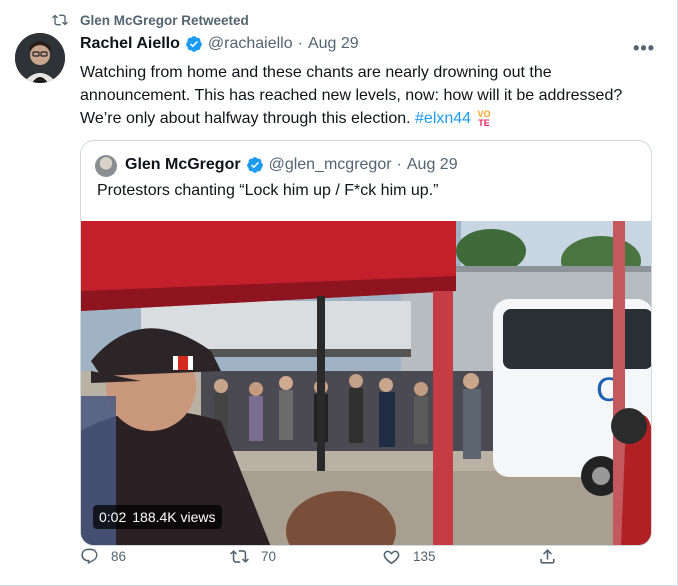 This screenshot has width=678, height=586. I want to click on vote-bottom: TE, so click(484, 122).